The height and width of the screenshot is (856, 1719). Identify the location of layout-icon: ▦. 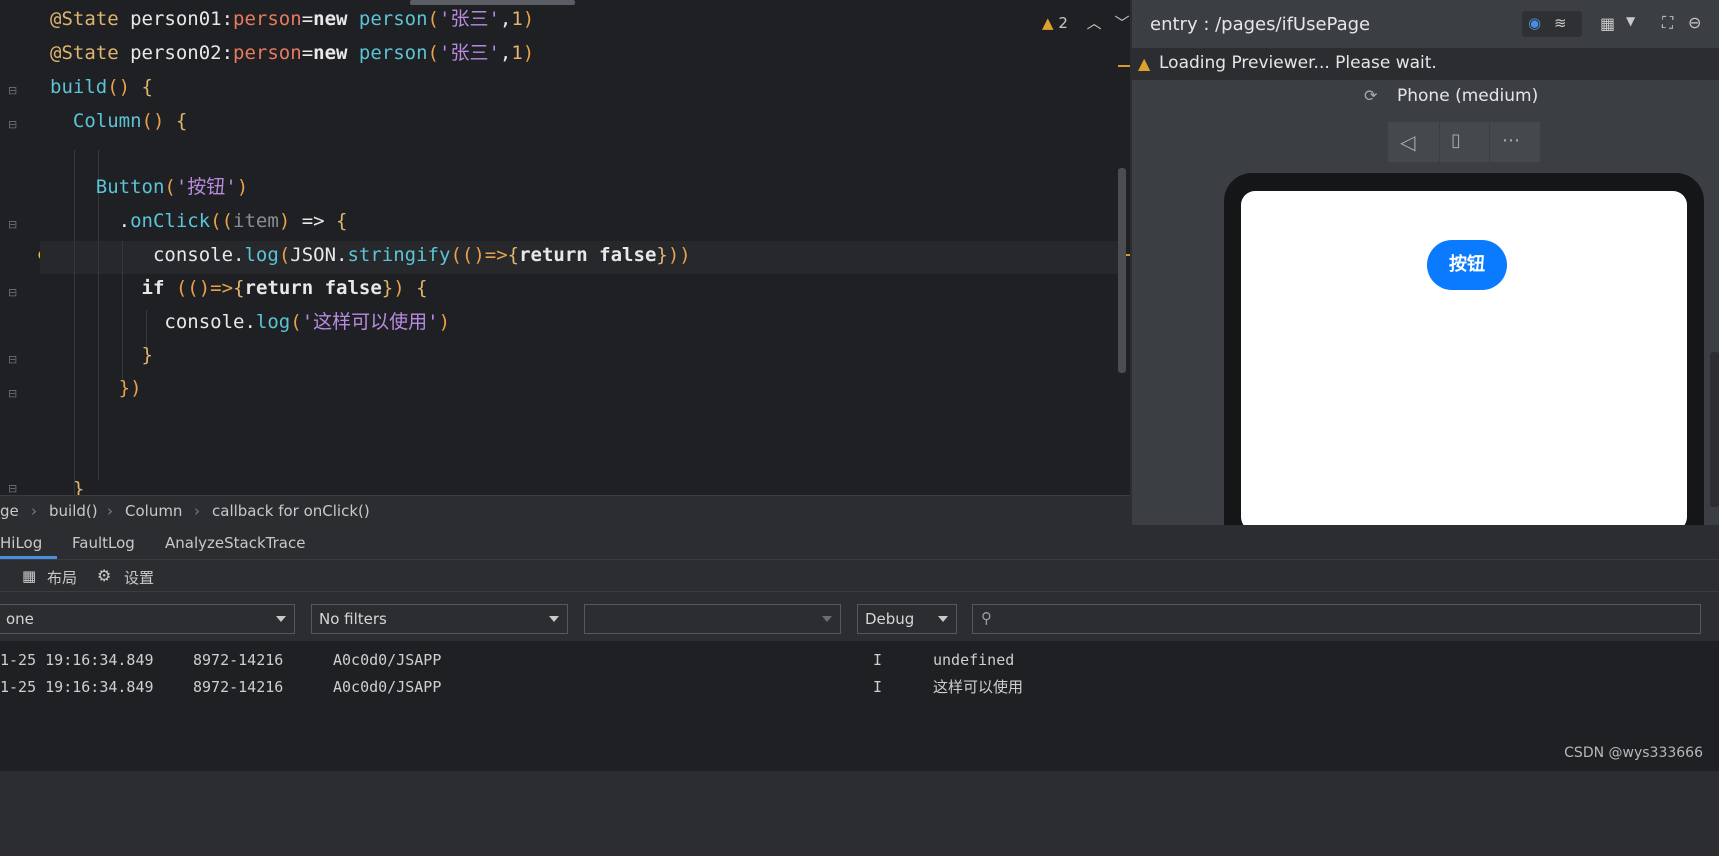
(29, 576).